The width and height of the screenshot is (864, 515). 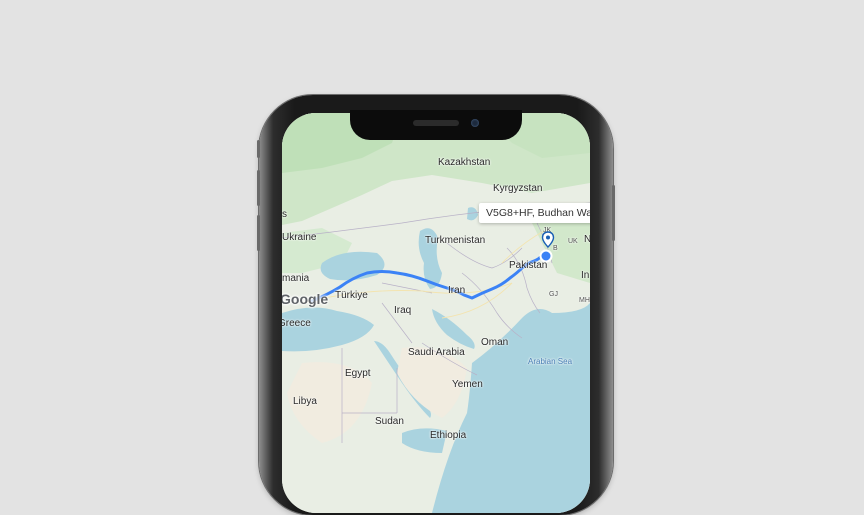 What do you see at coordinates (299, 237) in the screenshot?
I see `label-ukraine: Ukraine` at bounding box center [299, 237].